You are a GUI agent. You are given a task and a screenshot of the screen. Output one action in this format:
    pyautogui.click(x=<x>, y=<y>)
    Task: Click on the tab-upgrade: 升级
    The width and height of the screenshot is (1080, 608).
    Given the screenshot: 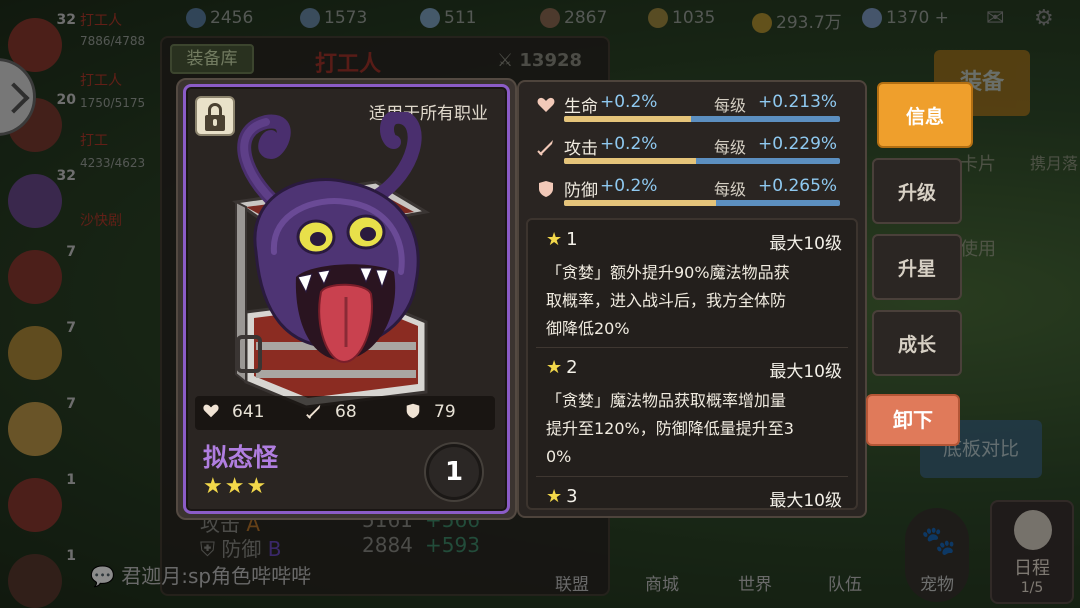 What is the action you would take?
    pyautogui.click(x=917, y=191)
    